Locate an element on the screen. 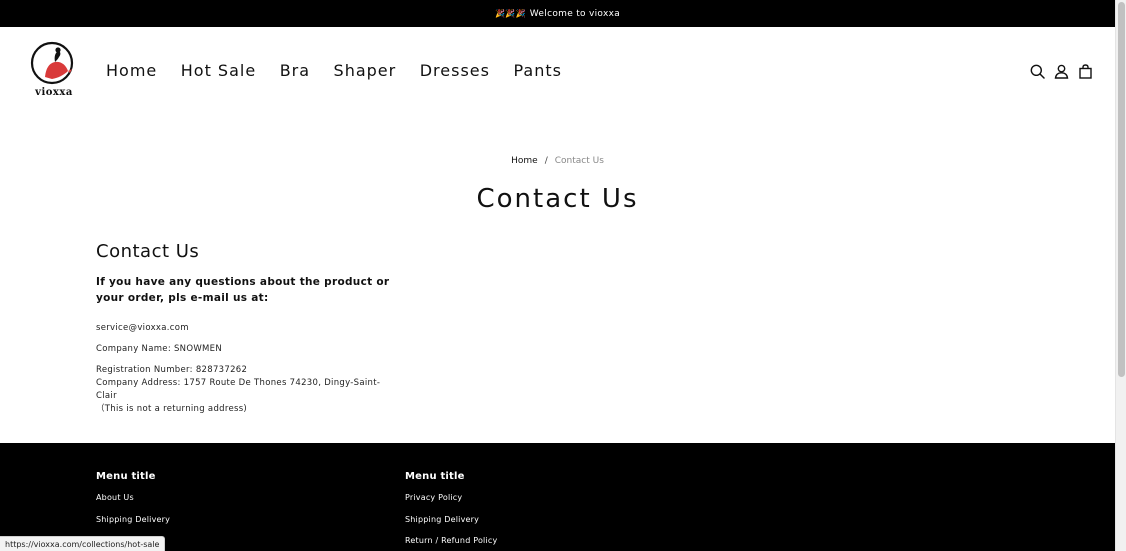  nav-shaper: Shaper is located at coordinates (365, 70).